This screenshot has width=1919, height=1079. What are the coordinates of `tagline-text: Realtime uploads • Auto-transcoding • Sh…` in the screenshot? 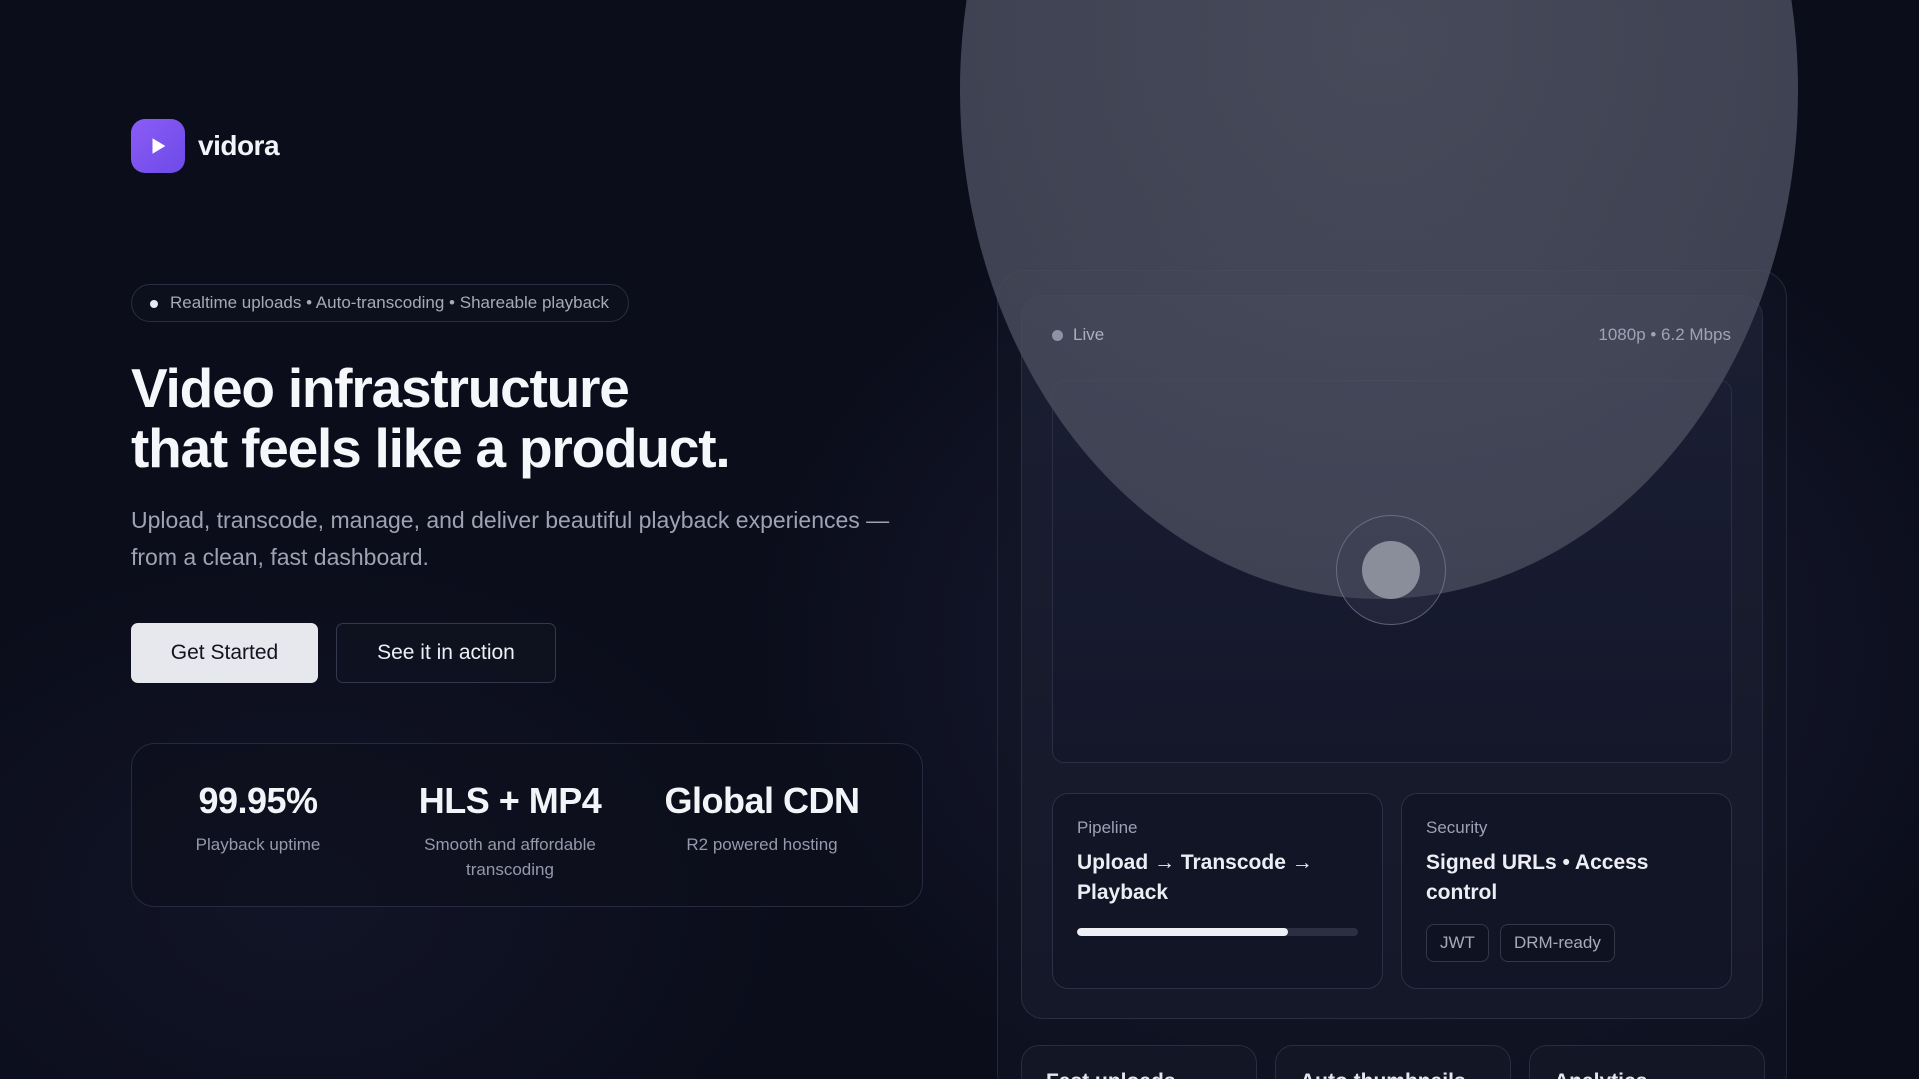 It's located at (390, 302).